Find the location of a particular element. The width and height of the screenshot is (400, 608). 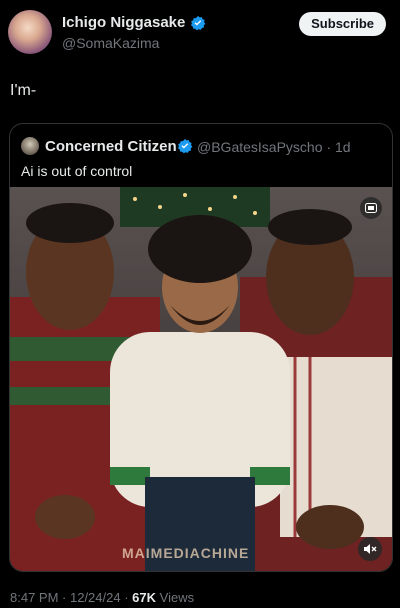

quote-text: Ai is out of control is located at coordinates (77, 171).